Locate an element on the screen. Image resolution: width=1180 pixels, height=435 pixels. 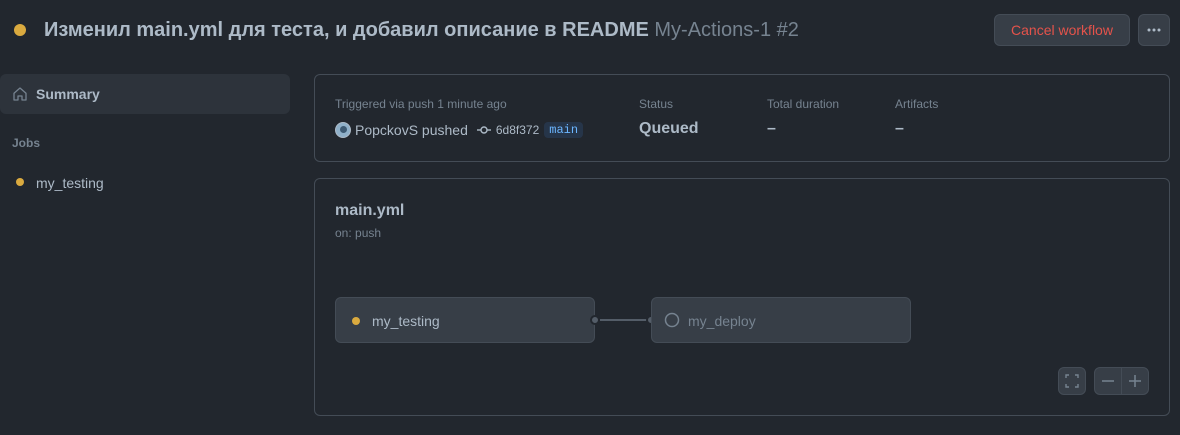
job-node-label: my_testing is located at coordinates (406, 321).